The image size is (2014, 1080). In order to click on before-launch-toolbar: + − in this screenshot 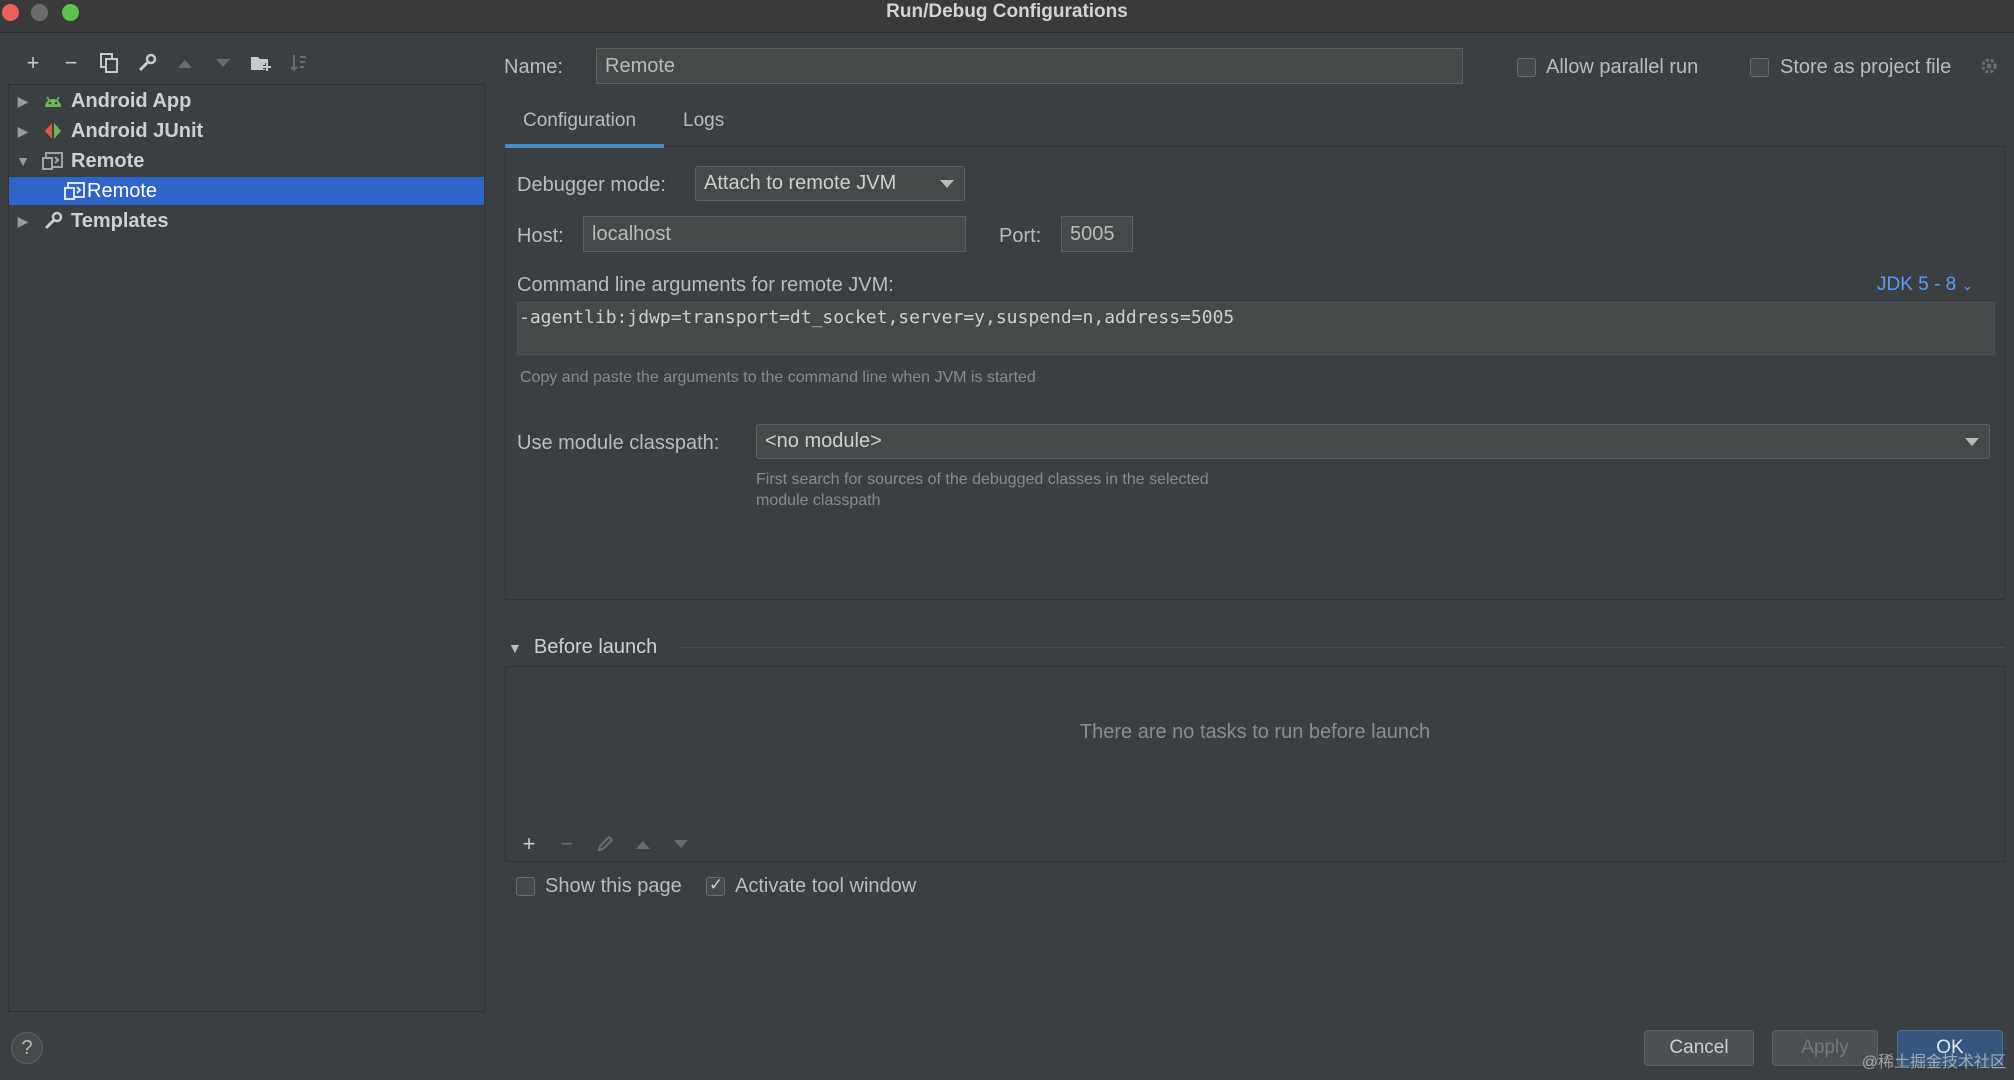, I will do `click(605, 844)`.